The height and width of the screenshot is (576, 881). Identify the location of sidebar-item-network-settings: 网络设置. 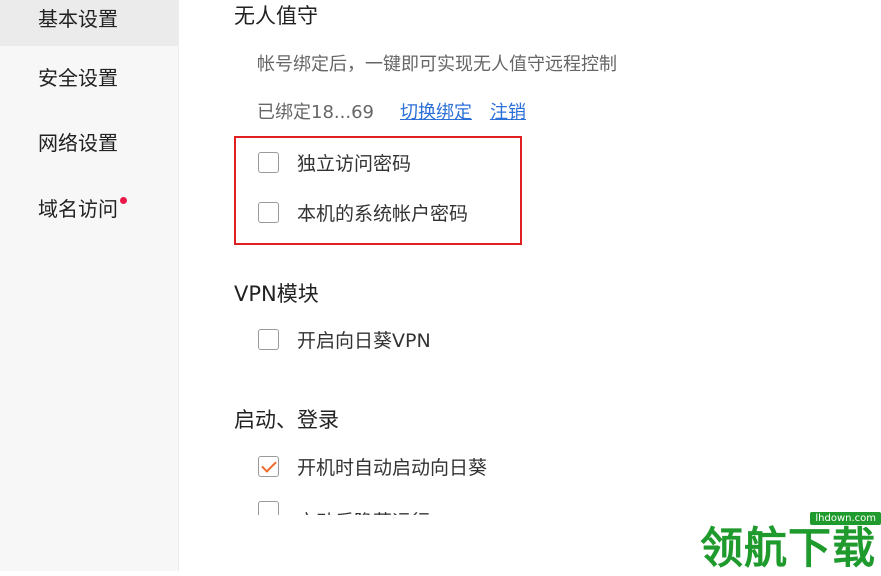
(89, 143).